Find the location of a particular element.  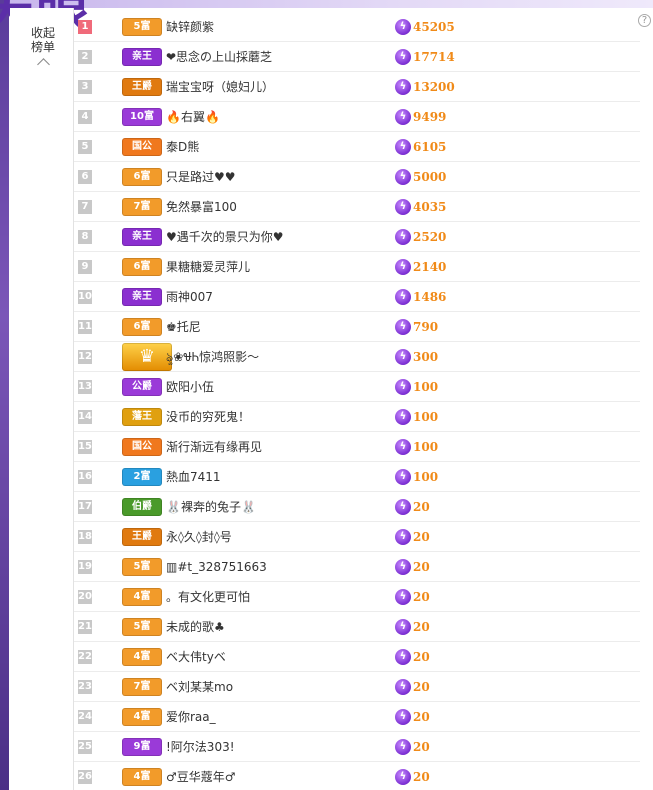

rank-badge: 伯爵 is located at coordinates (142, 507).